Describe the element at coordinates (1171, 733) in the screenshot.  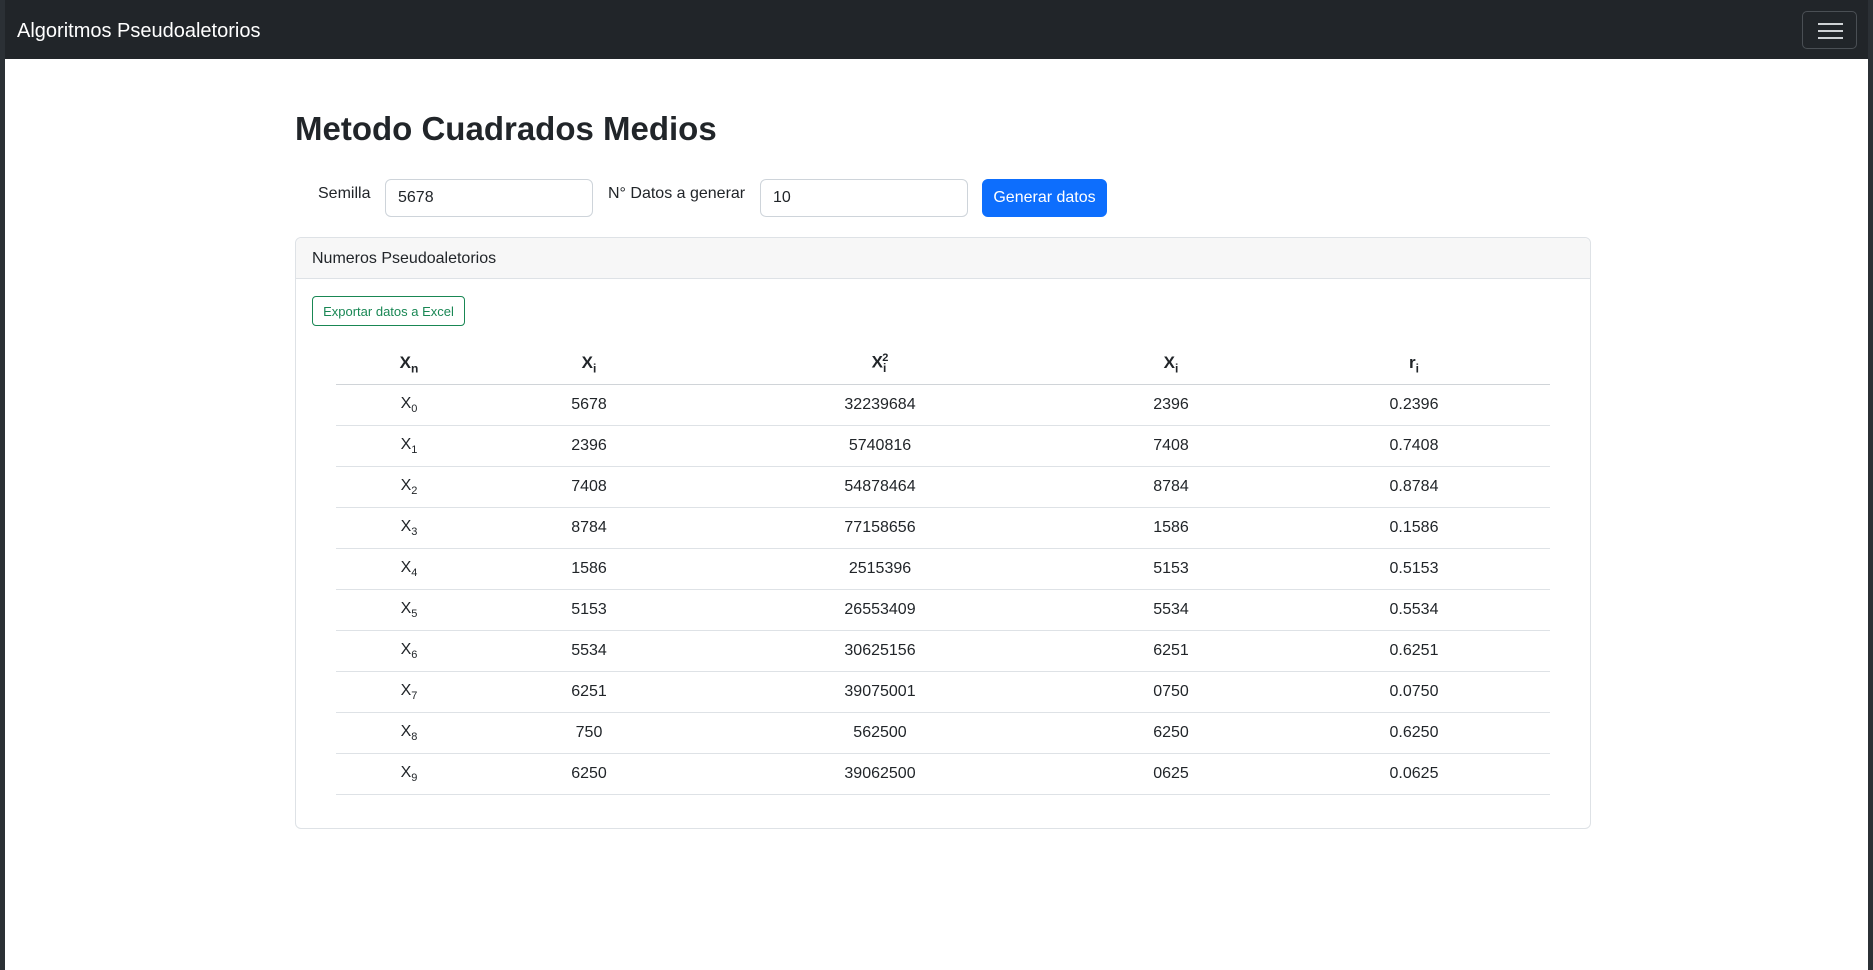
I see `middle-digits-cell: 6250` at that location.